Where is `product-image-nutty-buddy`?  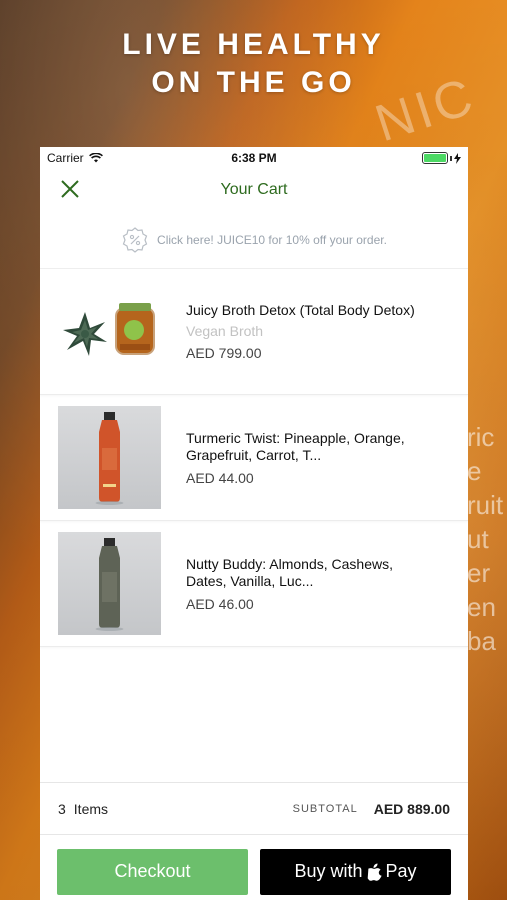 product-image-nutty-buddy is located at coordinates (109, 583).